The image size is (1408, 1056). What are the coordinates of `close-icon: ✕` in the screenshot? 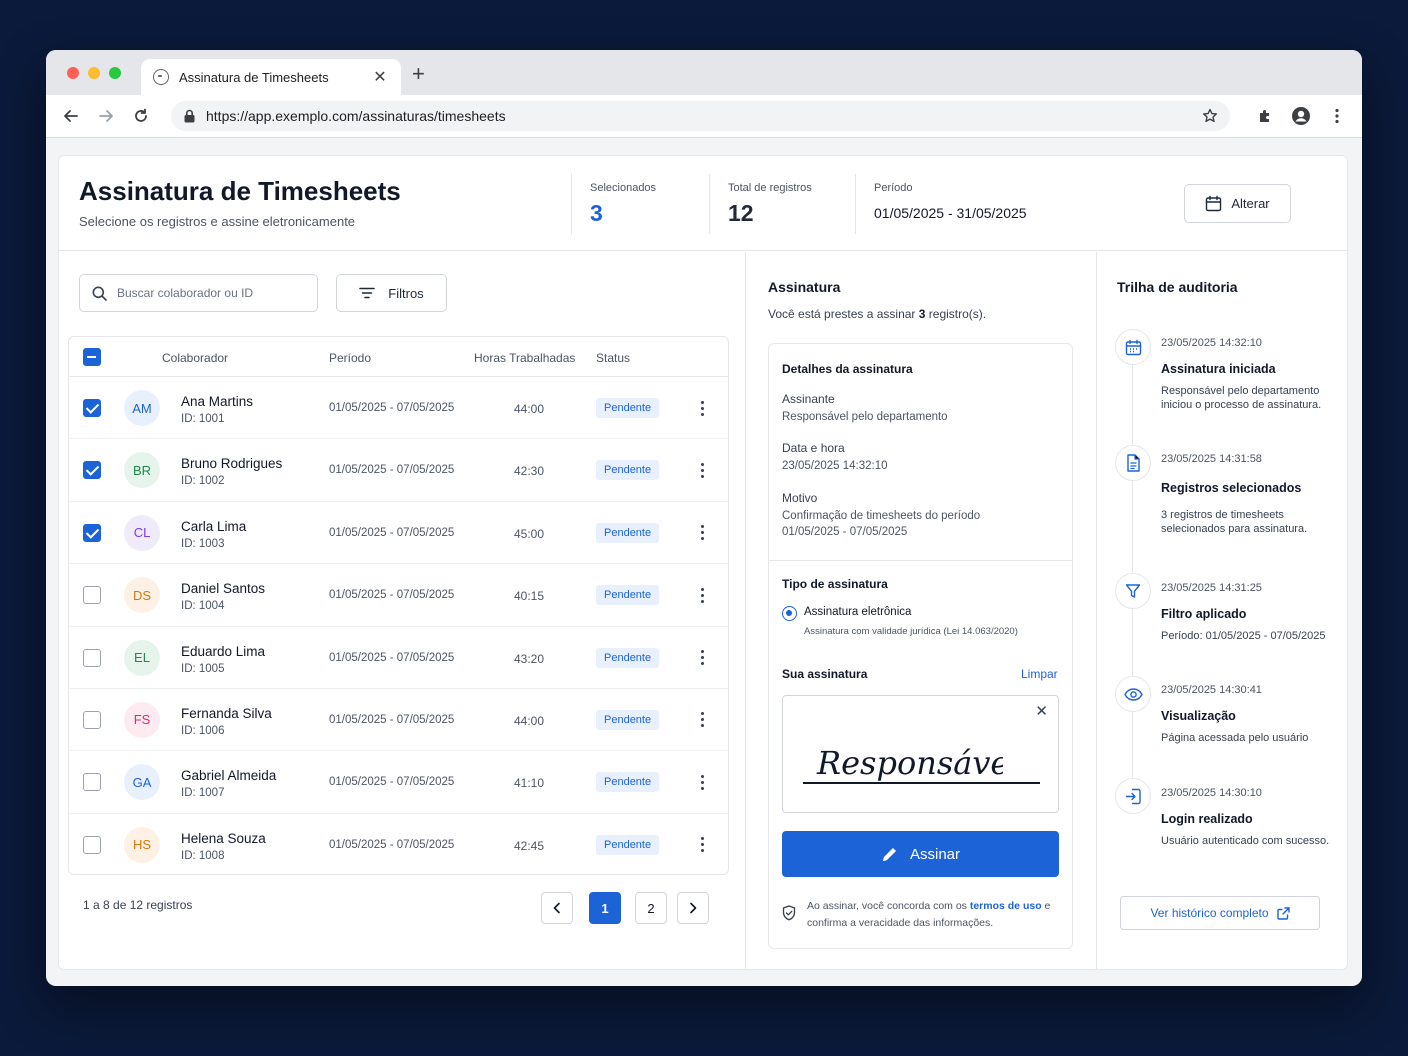 It's located at (1041, 711).